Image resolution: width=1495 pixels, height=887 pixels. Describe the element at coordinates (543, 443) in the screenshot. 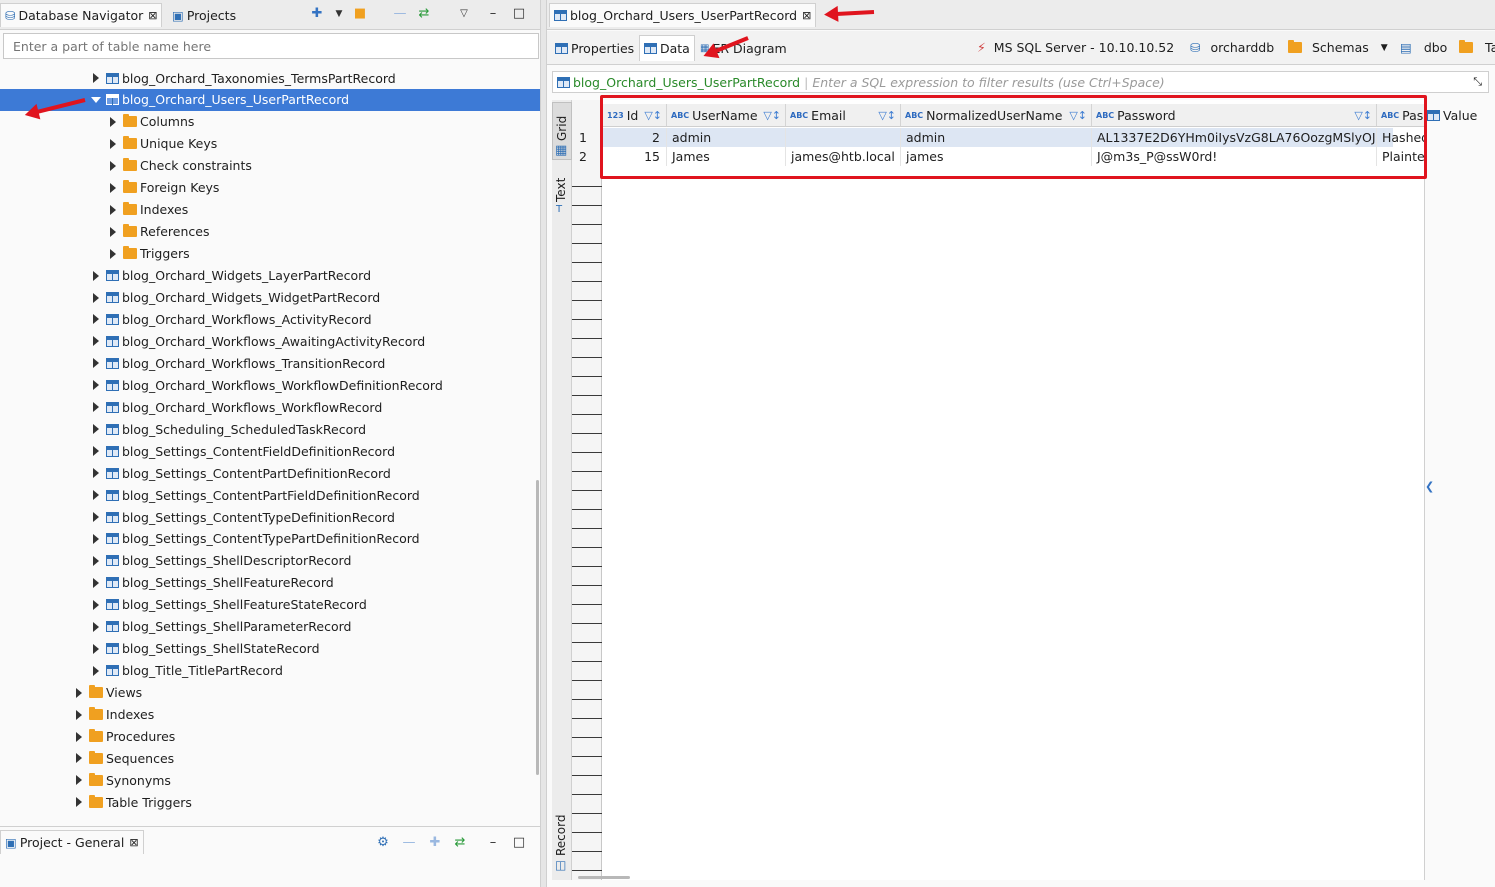

I see `panel-splitter` at that location.